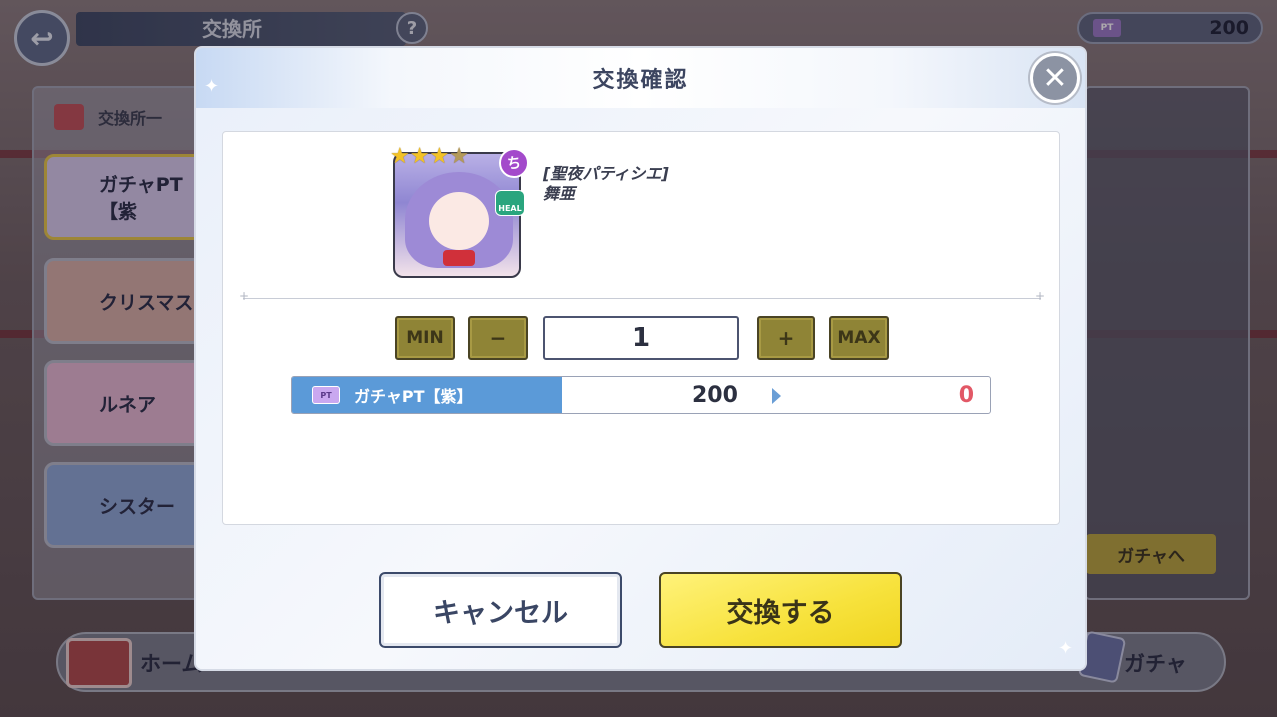 The image size is (1277, 717). Describe the element at coordinates (606, 184) in the screenshot. I see `item-name: [聖夜パティシエ] 舞亜` at that location.